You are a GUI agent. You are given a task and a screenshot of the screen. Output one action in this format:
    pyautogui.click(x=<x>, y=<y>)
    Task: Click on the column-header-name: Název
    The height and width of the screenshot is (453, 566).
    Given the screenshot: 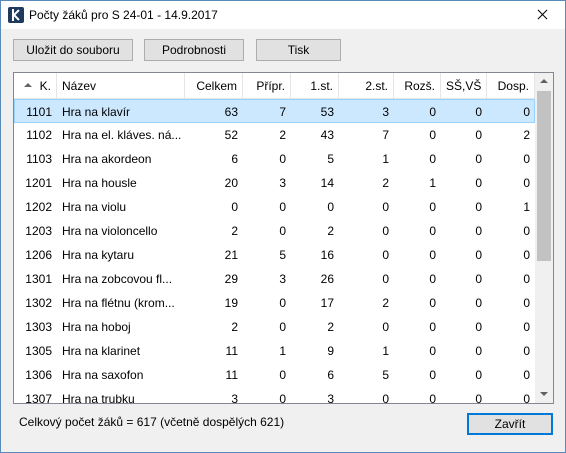 What is the action you would take?
    pyautogui.click(x=121, y=86)
    